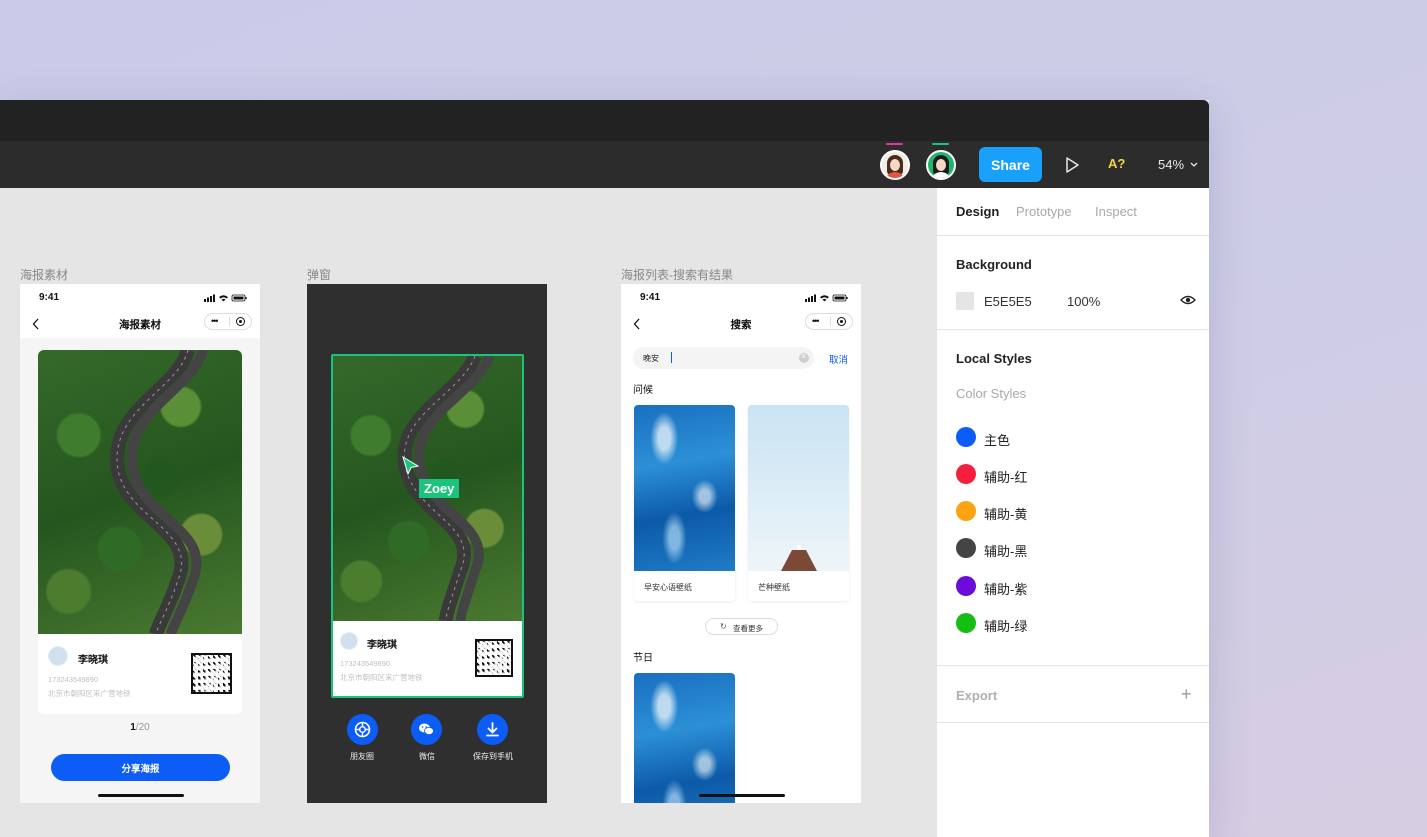 Image resolution: width=1427 pixels, height=837 pixels. I want to click on tile-caption: 早安心语壁纸, so click(668, 587).